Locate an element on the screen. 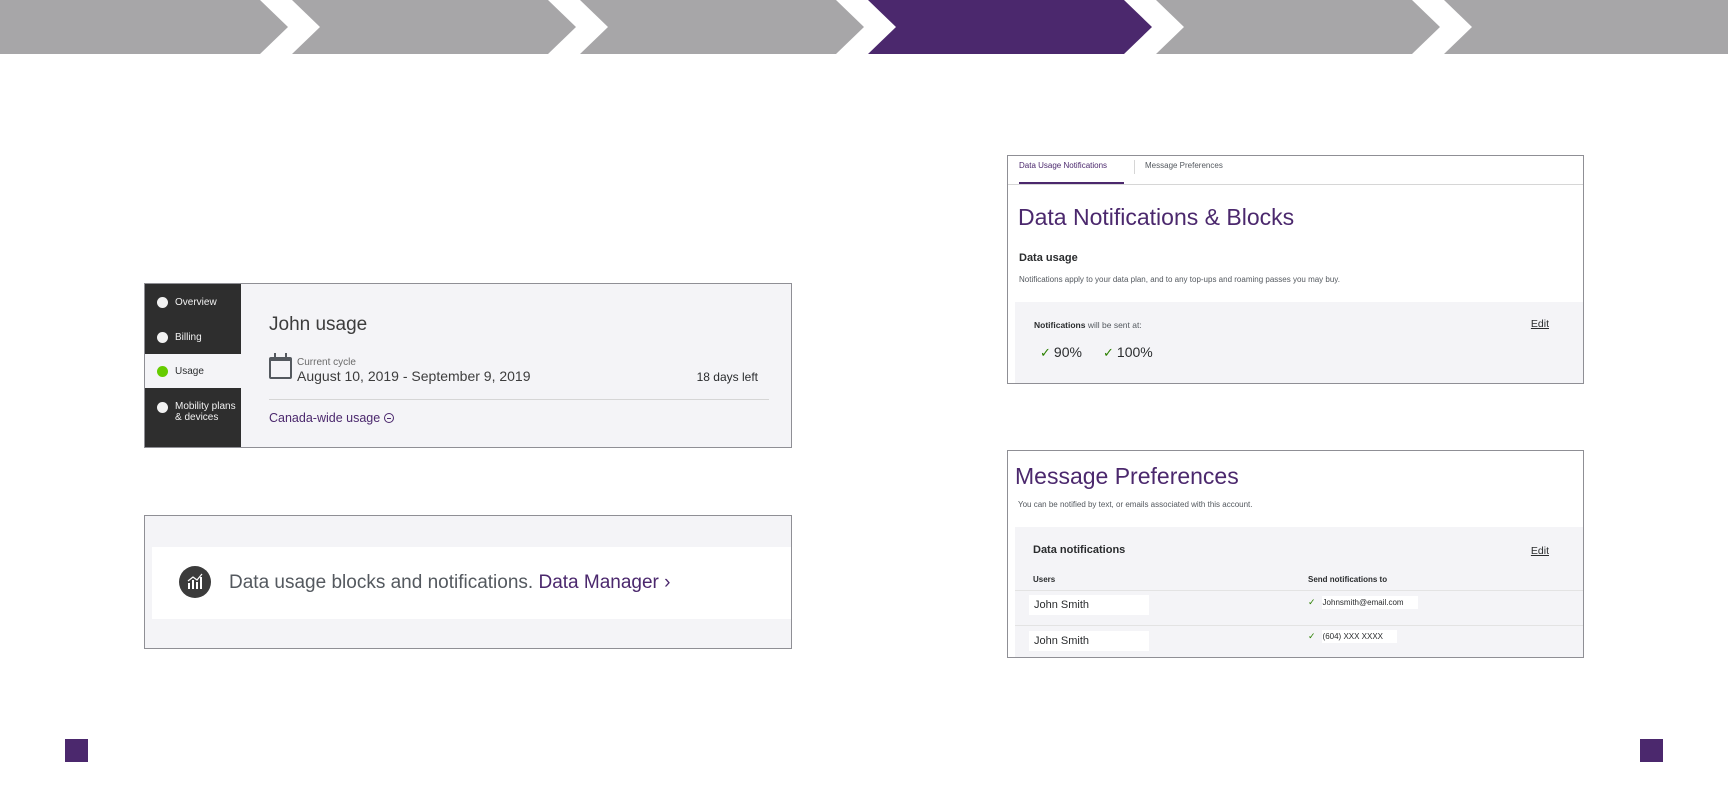 The height and width of the screenshot is (792, 1728). sidebar-item-label: Usage is located at coordinates (189, 371).